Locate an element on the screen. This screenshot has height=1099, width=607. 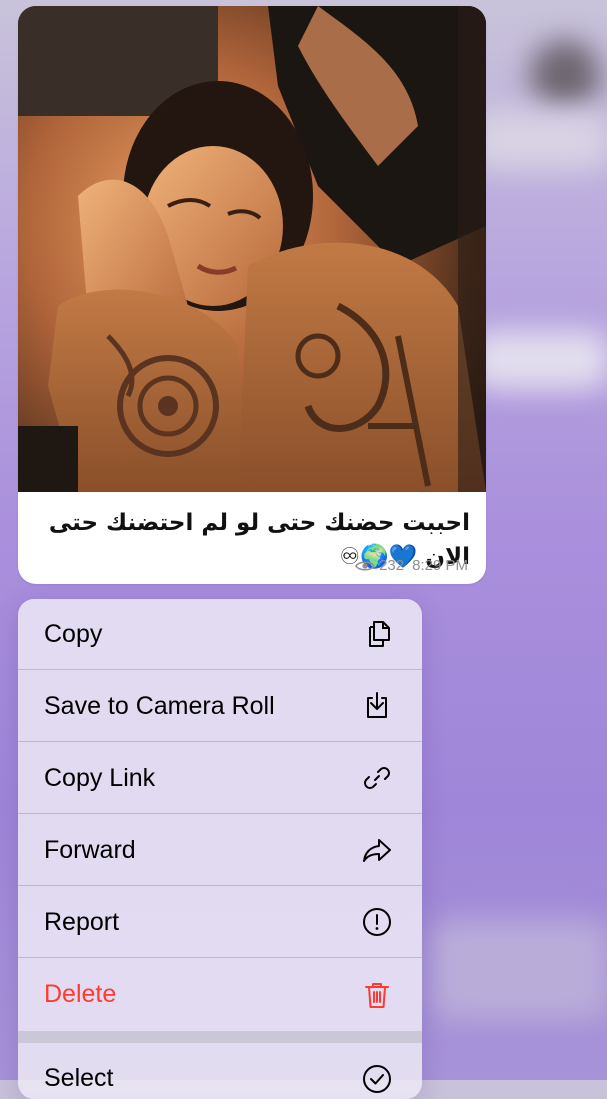
download-icon is located at coordinates (377, 706).